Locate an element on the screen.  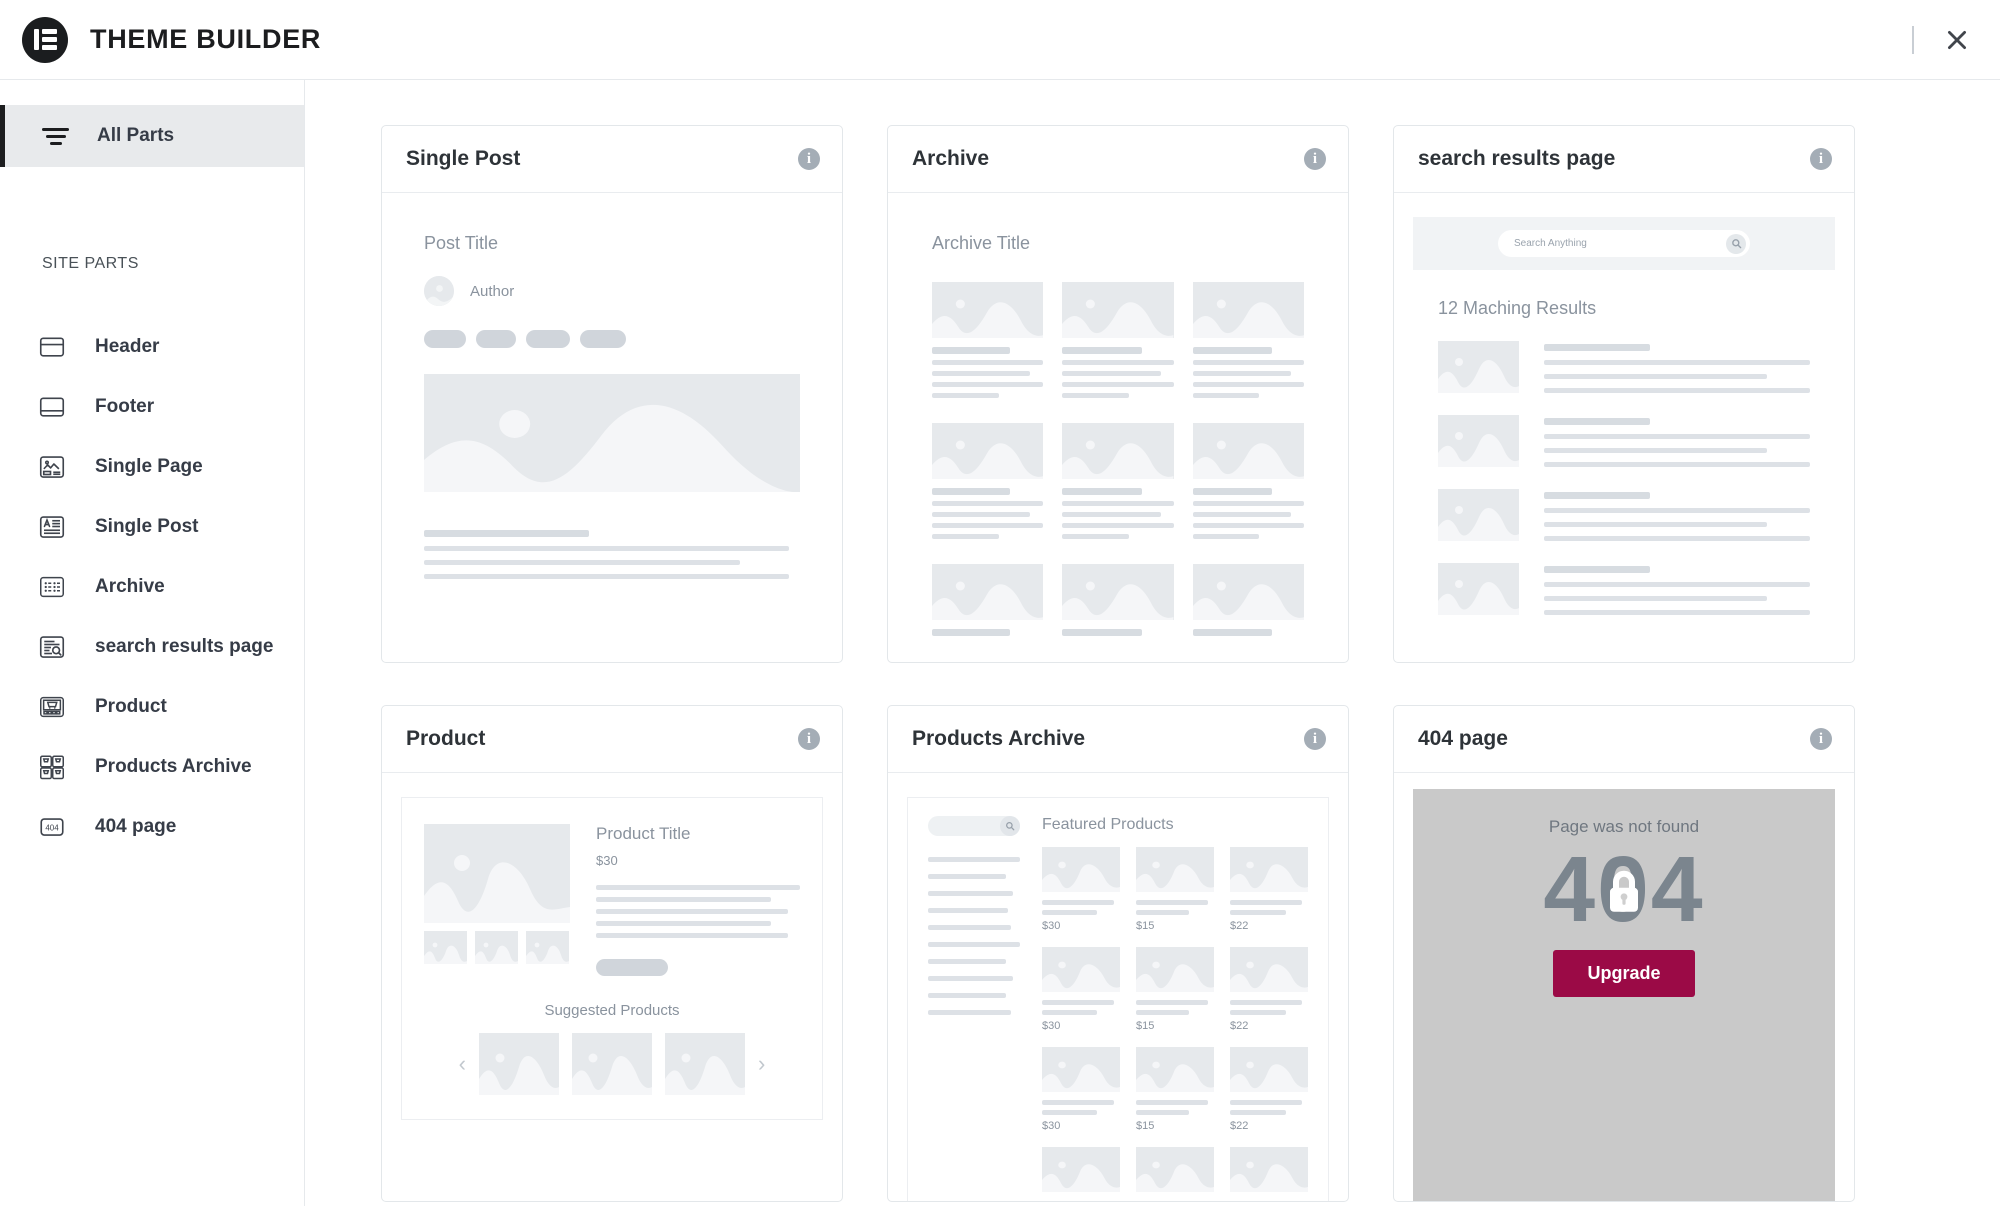
sidebar-item-single-page: Single Page is located at coordinates (152, 467).